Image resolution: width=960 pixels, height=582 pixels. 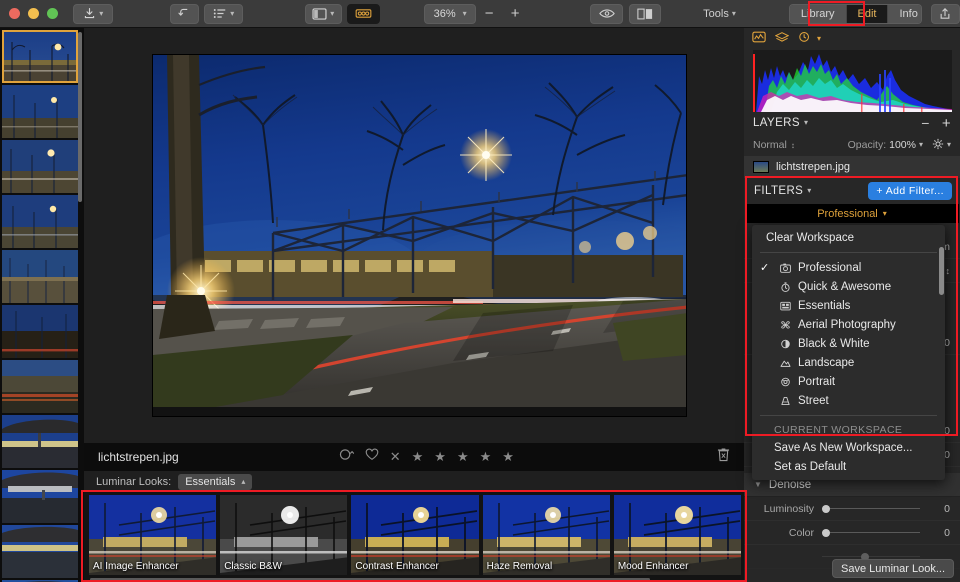 I want to click on zoom-level-select: 36% ▾, so click(x=450, y=13).